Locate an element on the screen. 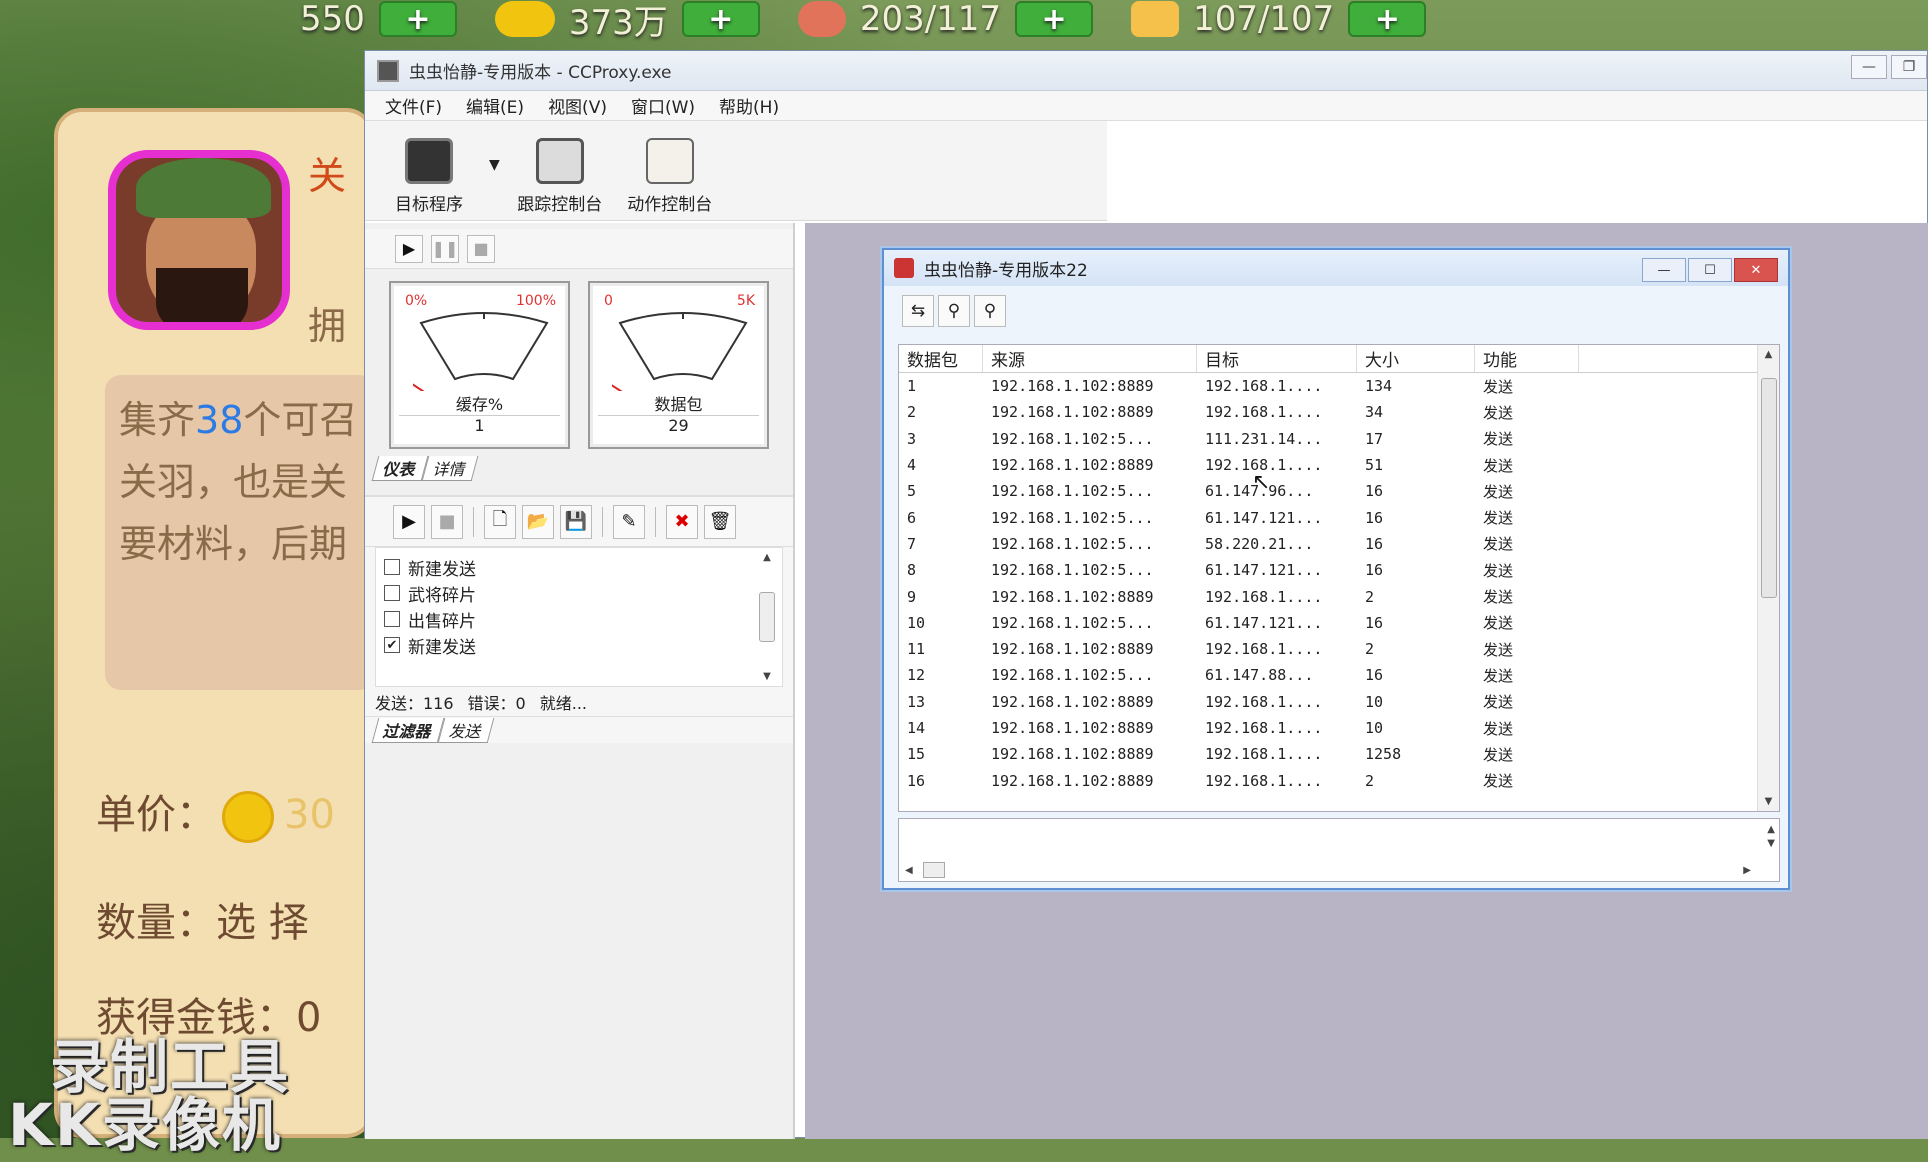 This screenshot has width=1928, height=1162. table-row: 7 192.168.1.102:5... 58.220.21... 16 发送 is located at coordinates (1339, 544).